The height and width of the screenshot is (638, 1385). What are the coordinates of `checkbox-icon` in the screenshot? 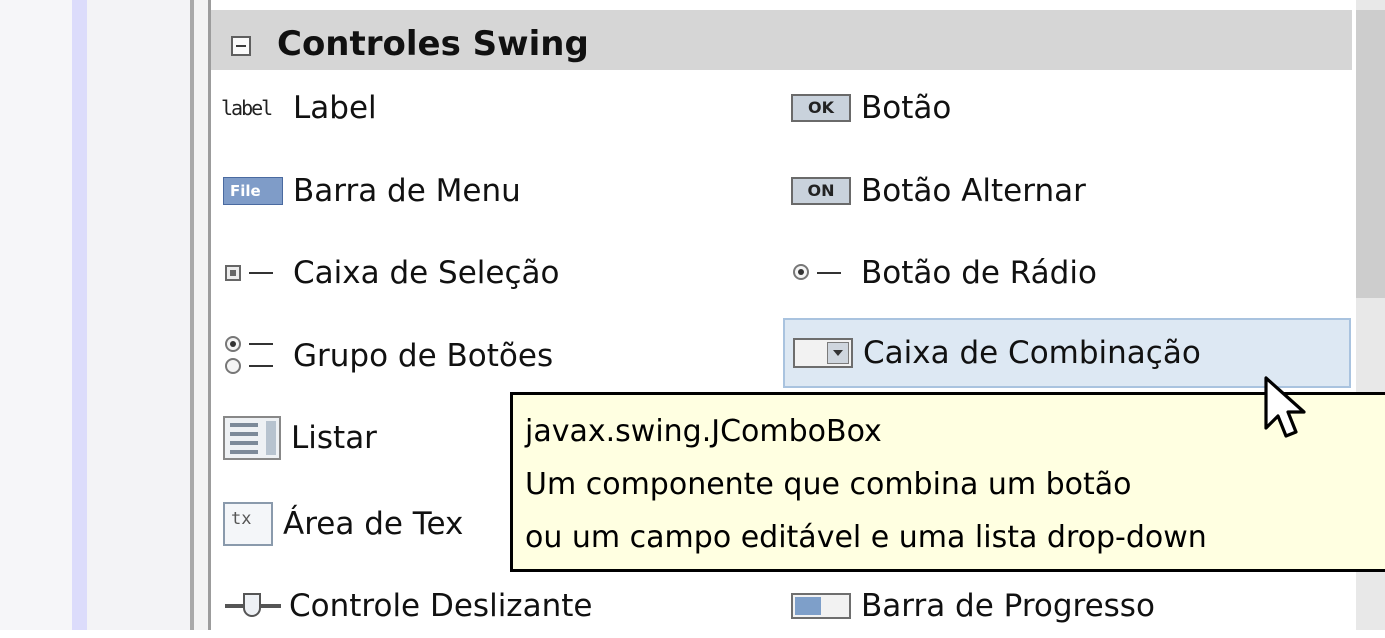 It's located at (253, 273).